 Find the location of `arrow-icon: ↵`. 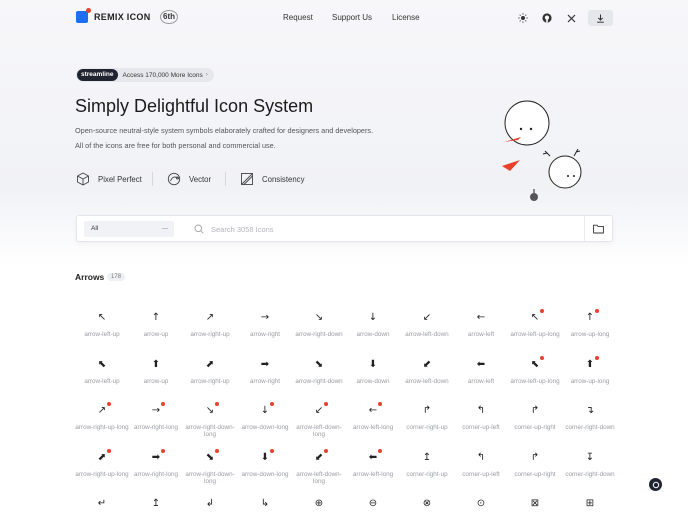

arrow-icon: ↵ is located at coordinates (102, 503).